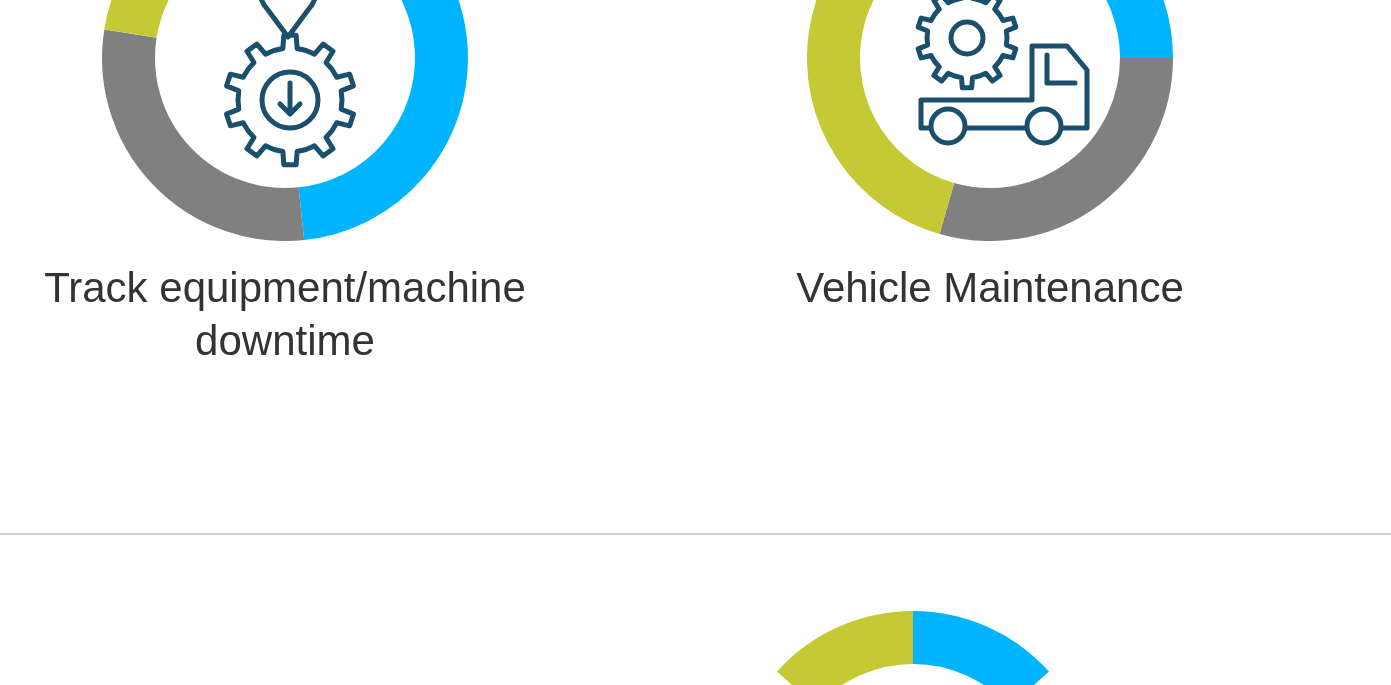  Describe the element at coordinates (1004, 94) in the screenshot. I see `truck-icon` at that location.